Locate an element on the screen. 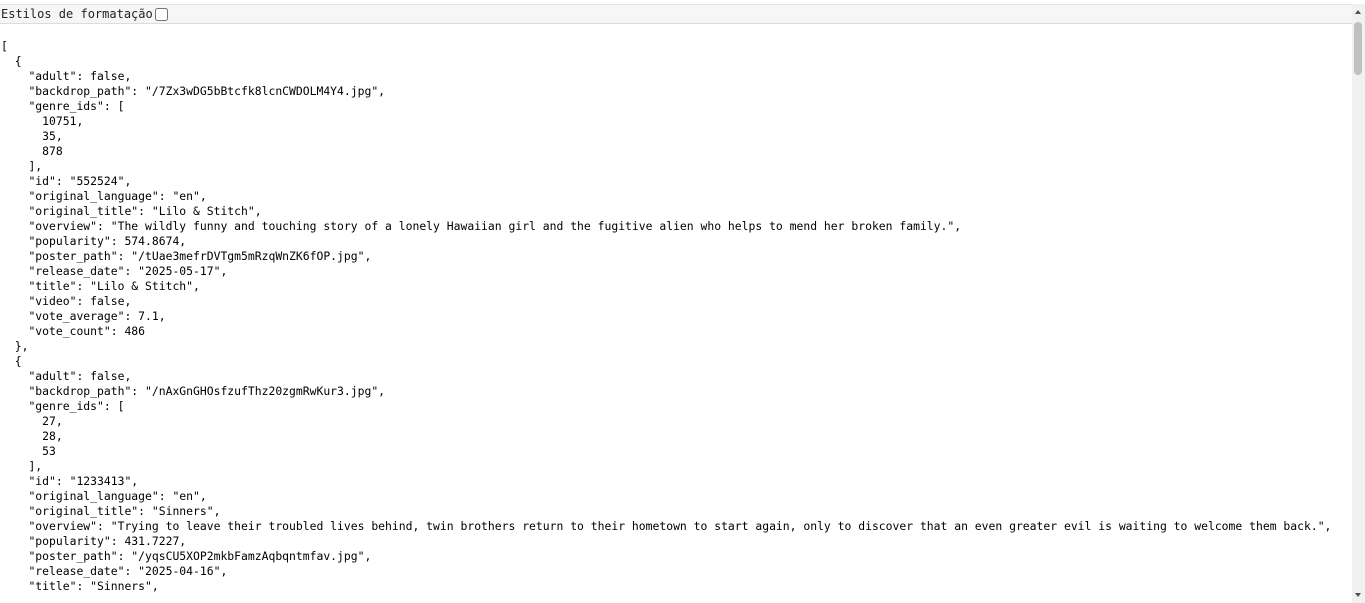 Image resolution: width=1365 pixels, height=603 pixels. vertical-scrollbar is located at coordinates (1358, 303).